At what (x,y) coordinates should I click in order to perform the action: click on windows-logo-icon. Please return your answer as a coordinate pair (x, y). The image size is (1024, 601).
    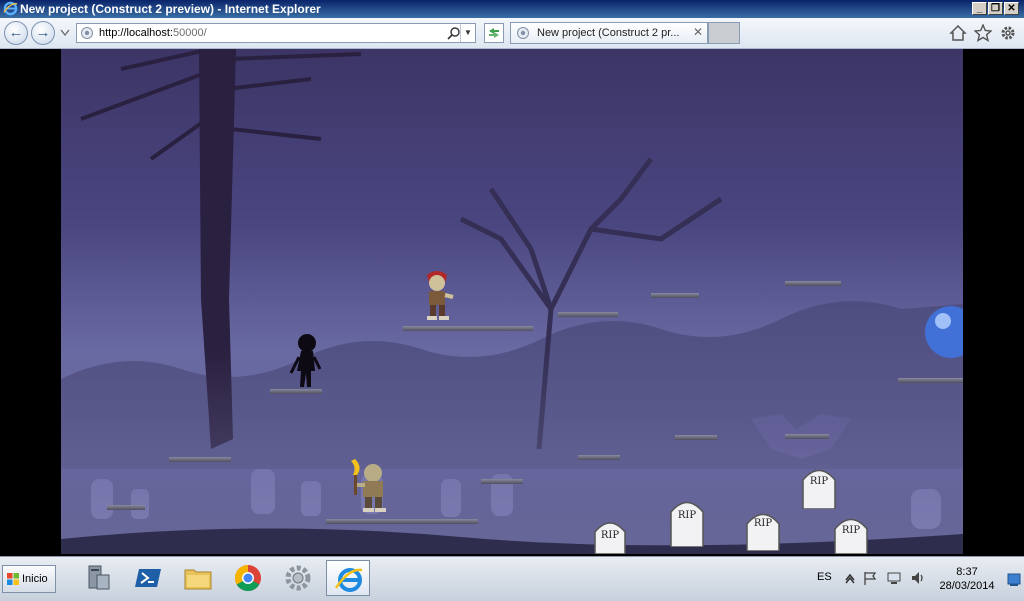
    Looking at the image, I should click on (13, 579).